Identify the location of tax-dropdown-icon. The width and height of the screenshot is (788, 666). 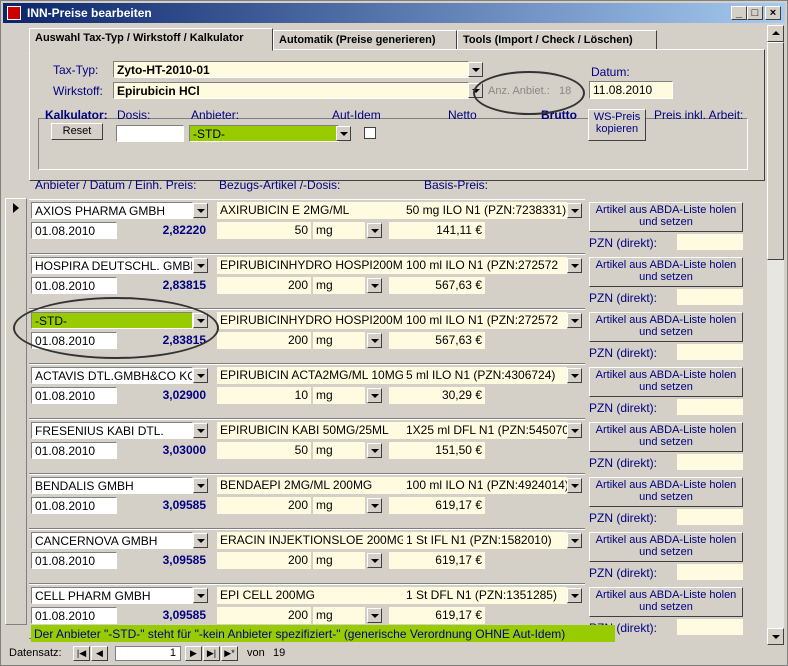
(475, 69).